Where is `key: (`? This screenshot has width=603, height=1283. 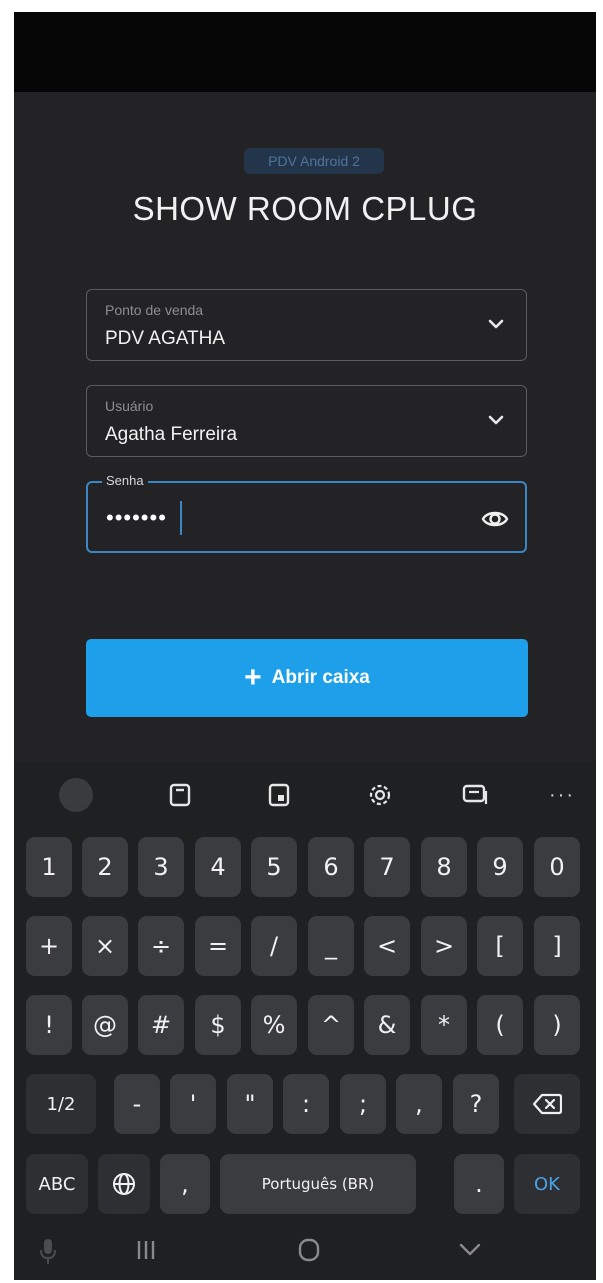 key: ( is located at coordinates (500, 1025).